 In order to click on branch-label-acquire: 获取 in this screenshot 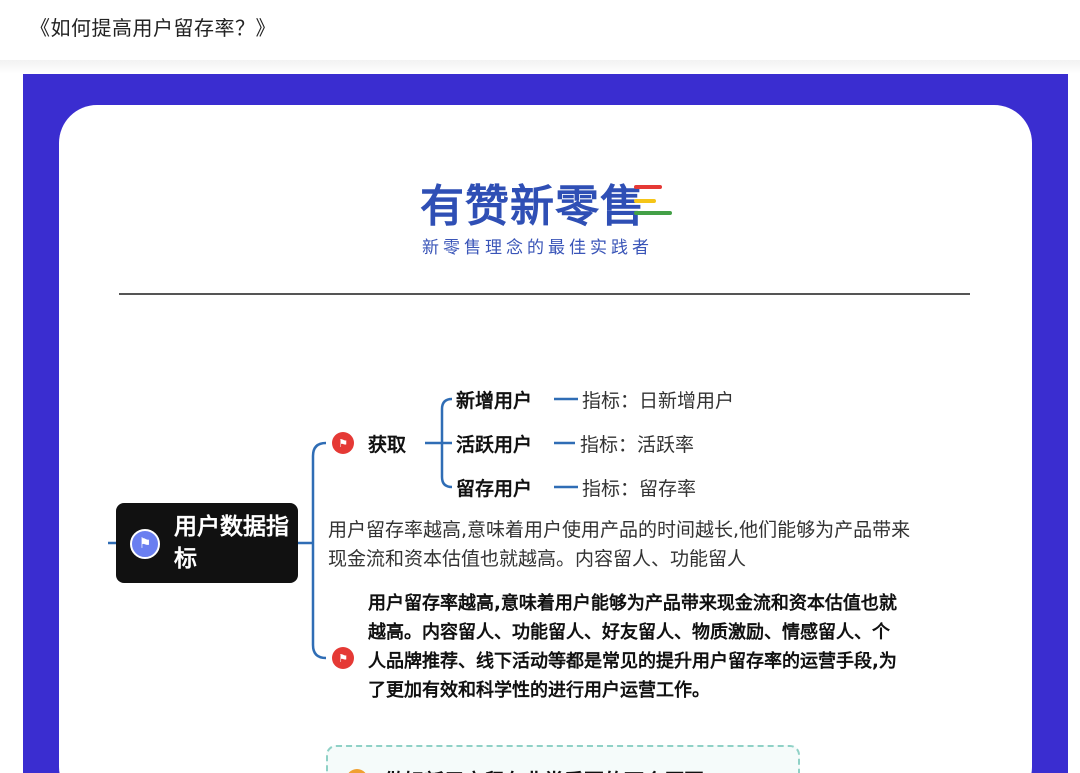, I will do `click(387, 443)`.